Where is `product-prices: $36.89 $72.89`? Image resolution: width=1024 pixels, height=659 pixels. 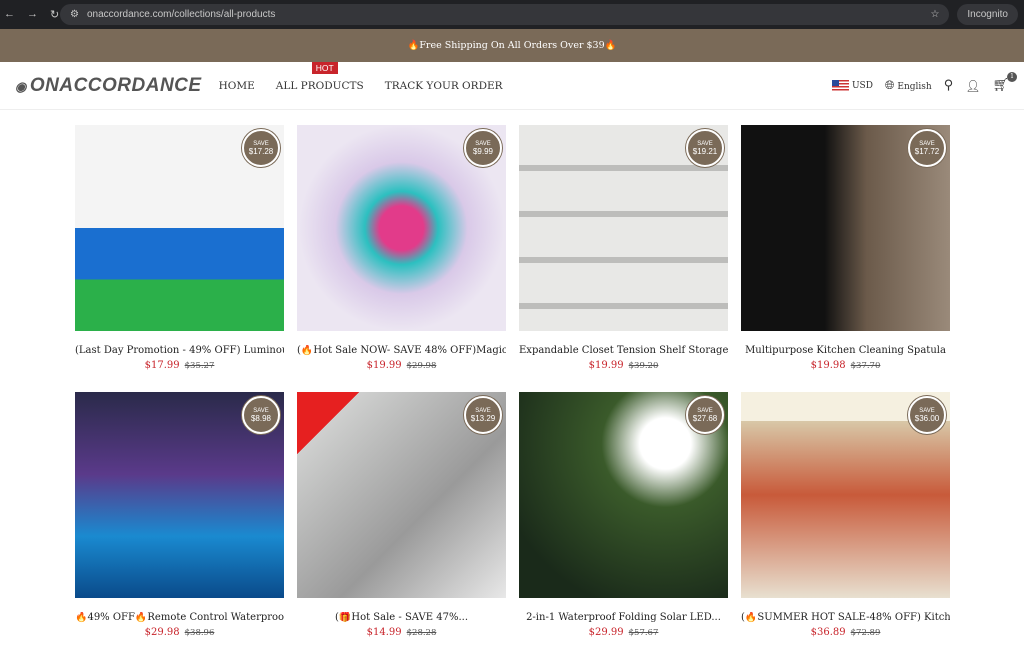 product-prices: $36.89 $72.89 is located at coordinates (845, 632).